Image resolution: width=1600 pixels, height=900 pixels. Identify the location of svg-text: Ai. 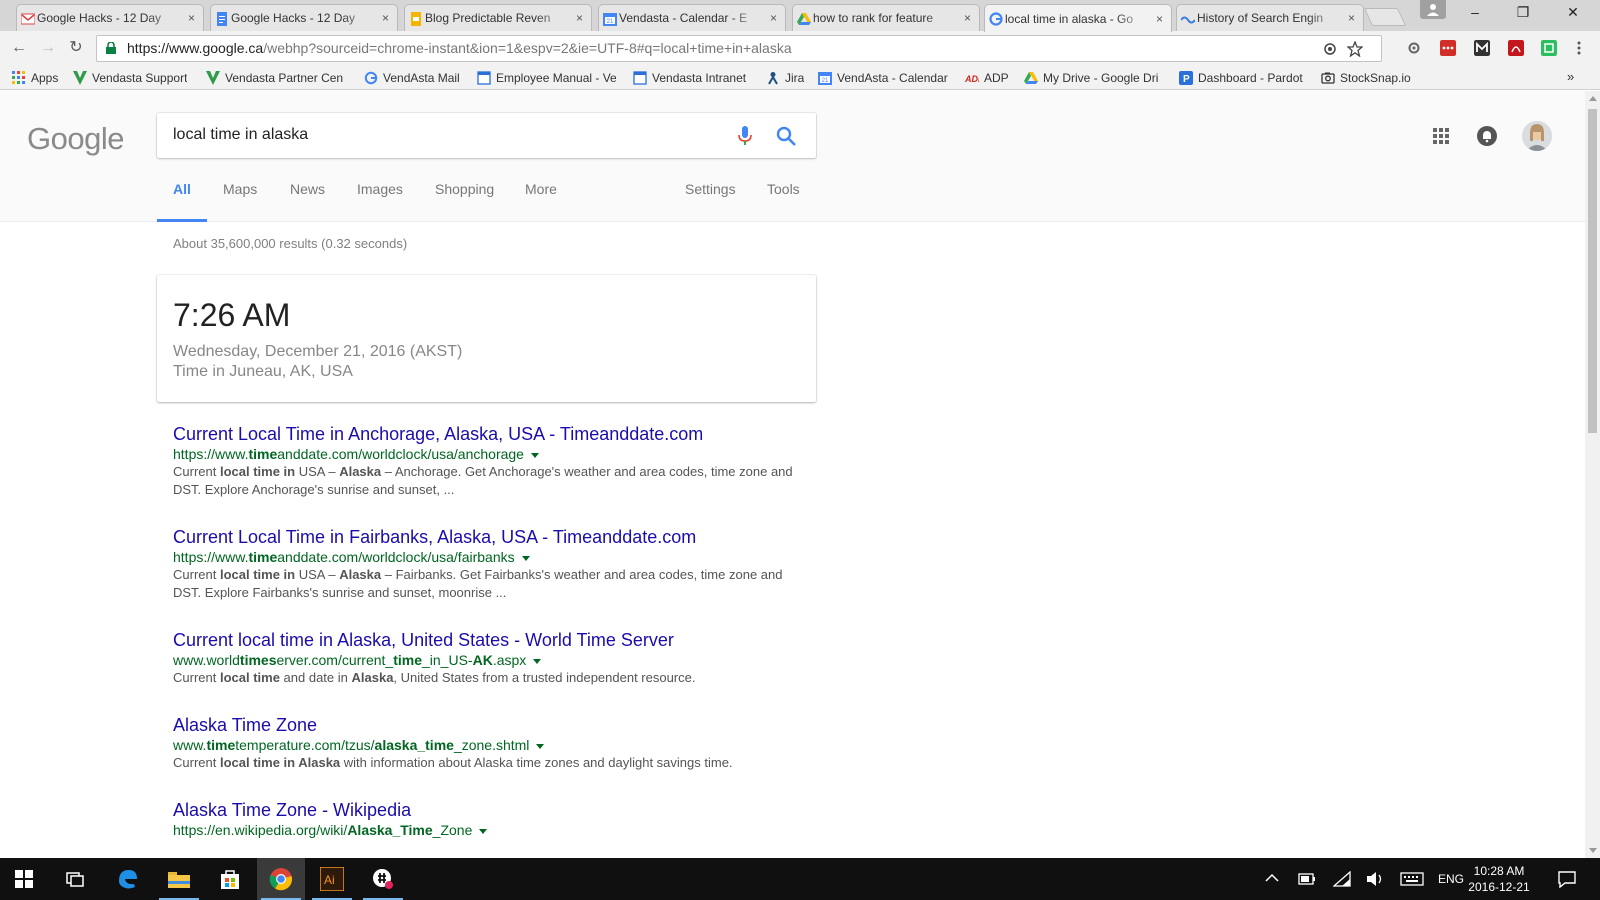
(329, 880).